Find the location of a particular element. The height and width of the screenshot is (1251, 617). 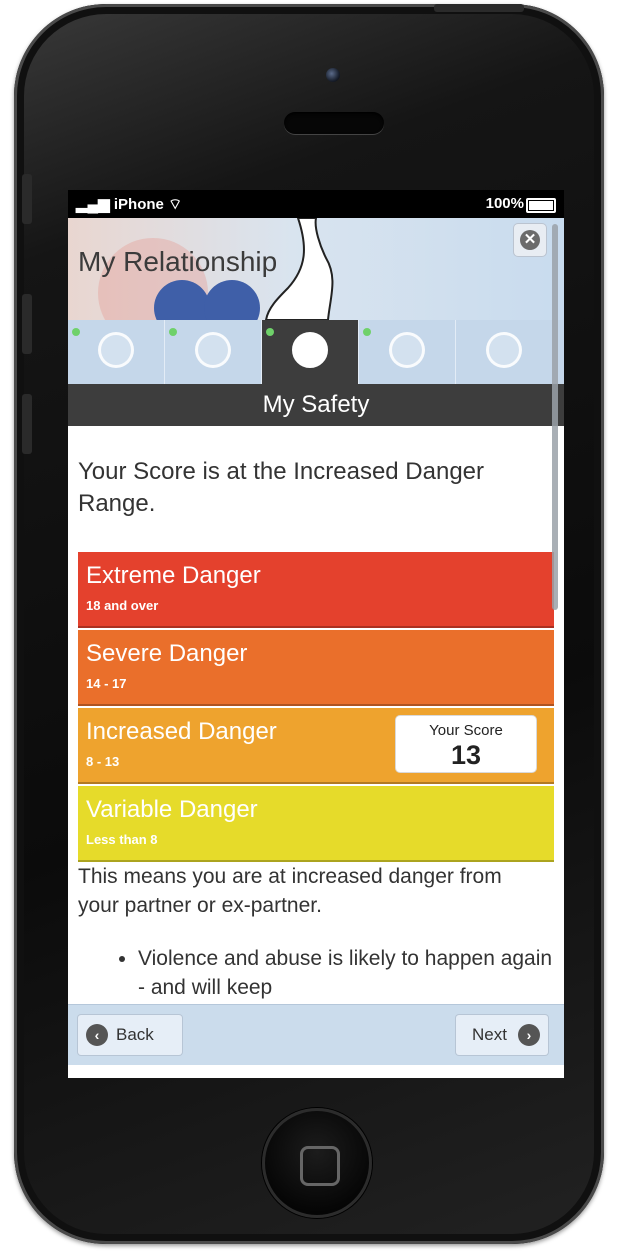

back-button: ‹ Back is located at coordinates (130, 1035).